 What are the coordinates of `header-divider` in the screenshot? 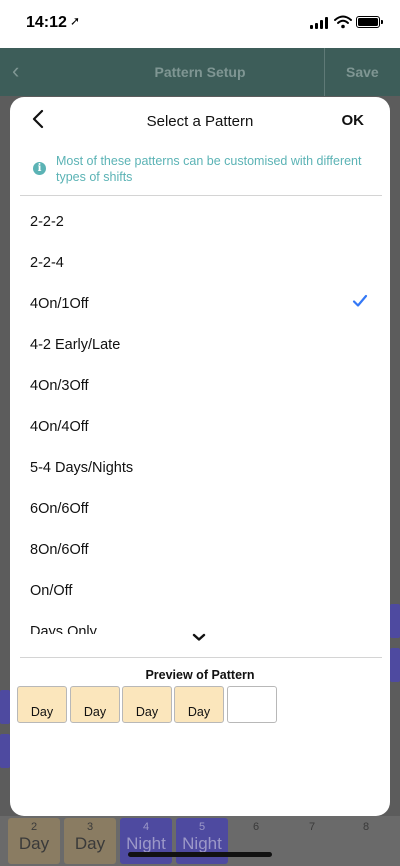 It's located at (324, 72).